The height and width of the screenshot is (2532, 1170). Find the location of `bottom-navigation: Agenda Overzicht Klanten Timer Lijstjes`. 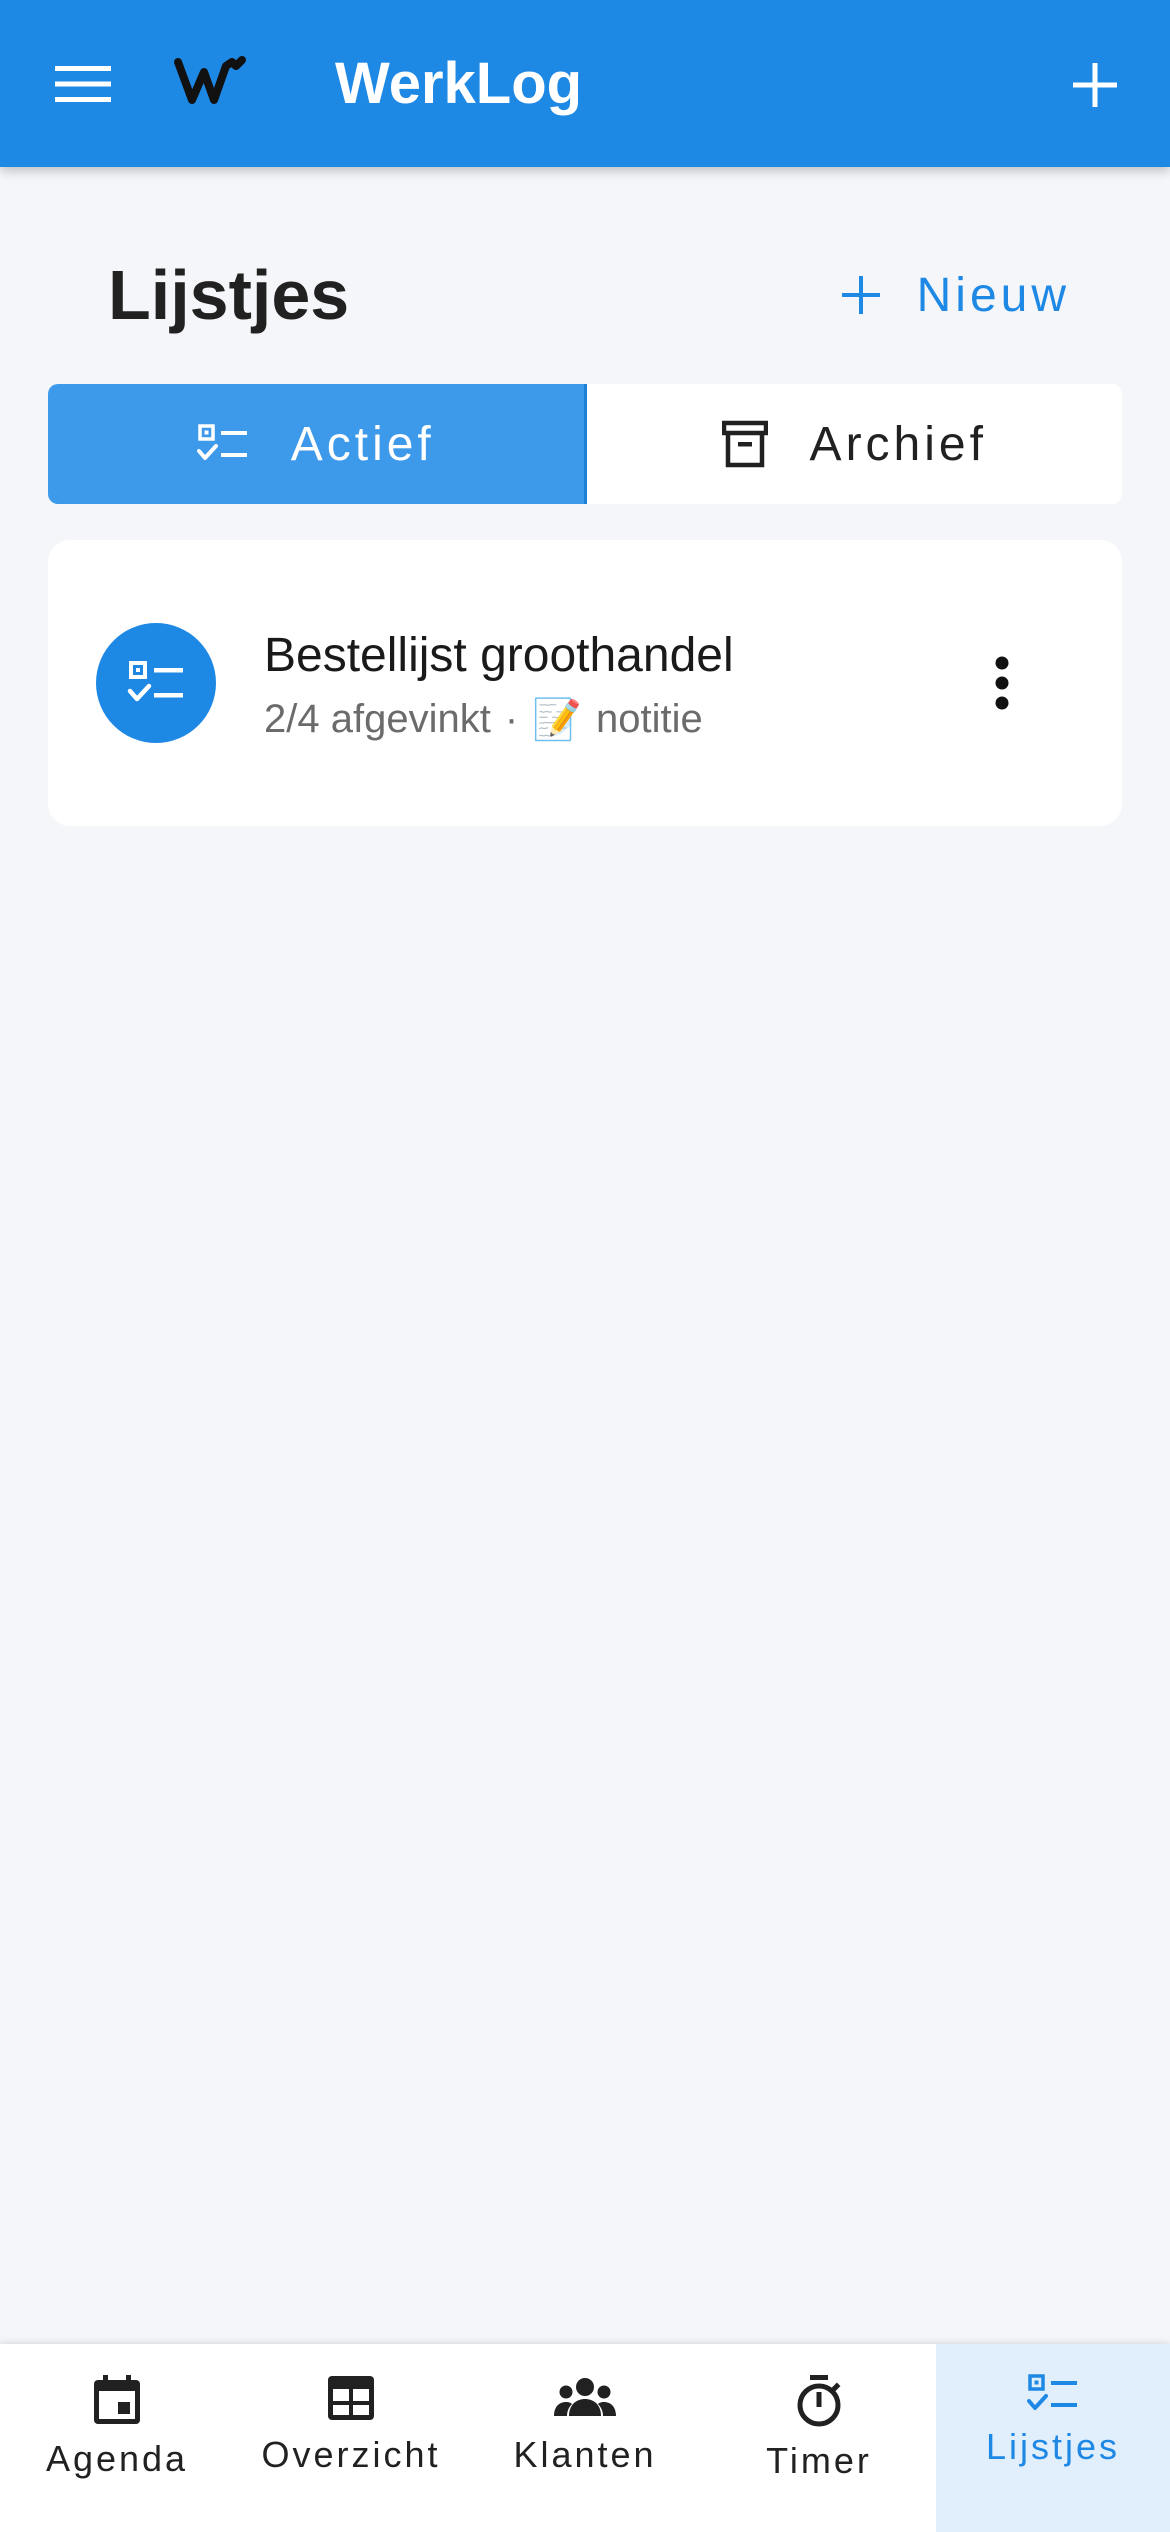

bottom-navigation: Agenda Overzicht Klanten Timer Lijstjes is located at coordinates (585, 2438).